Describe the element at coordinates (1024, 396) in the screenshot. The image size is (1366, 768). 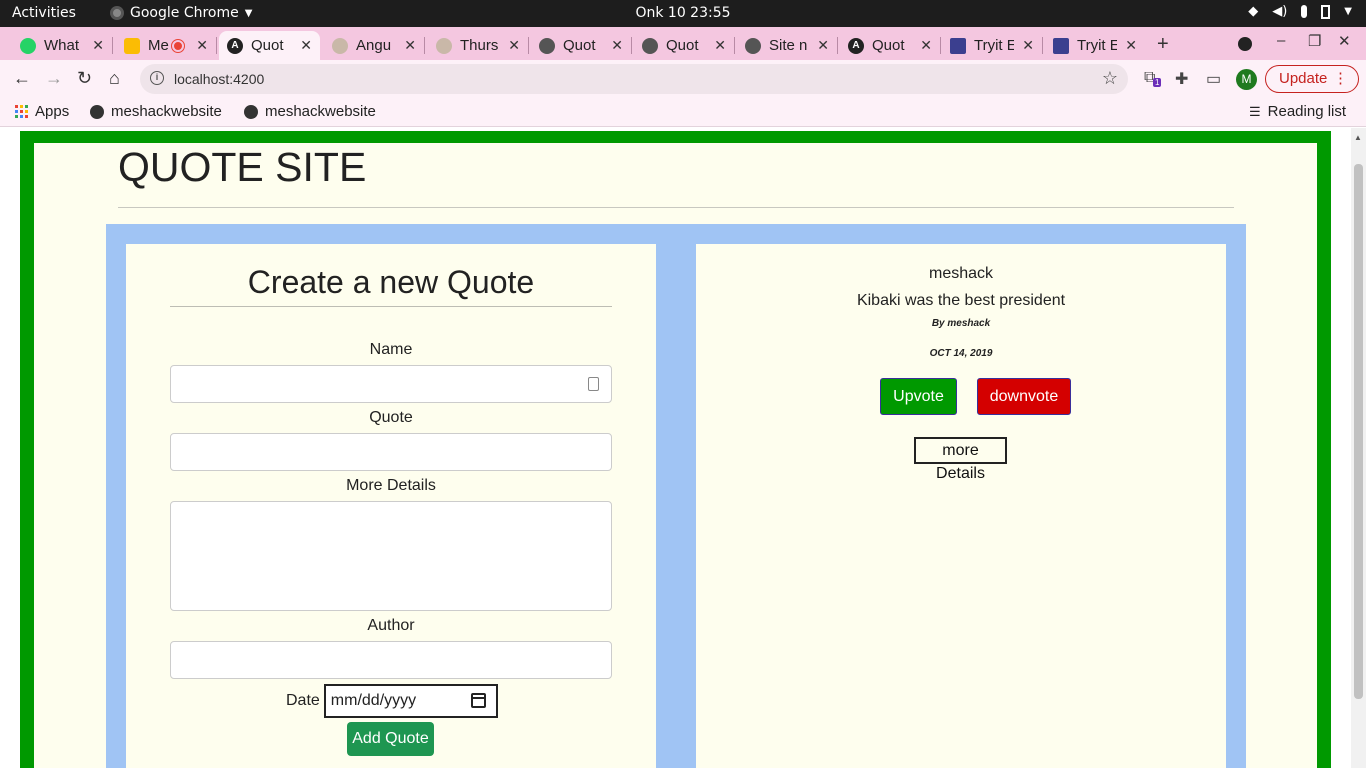
I see `downvote-button: downvote` at that location.